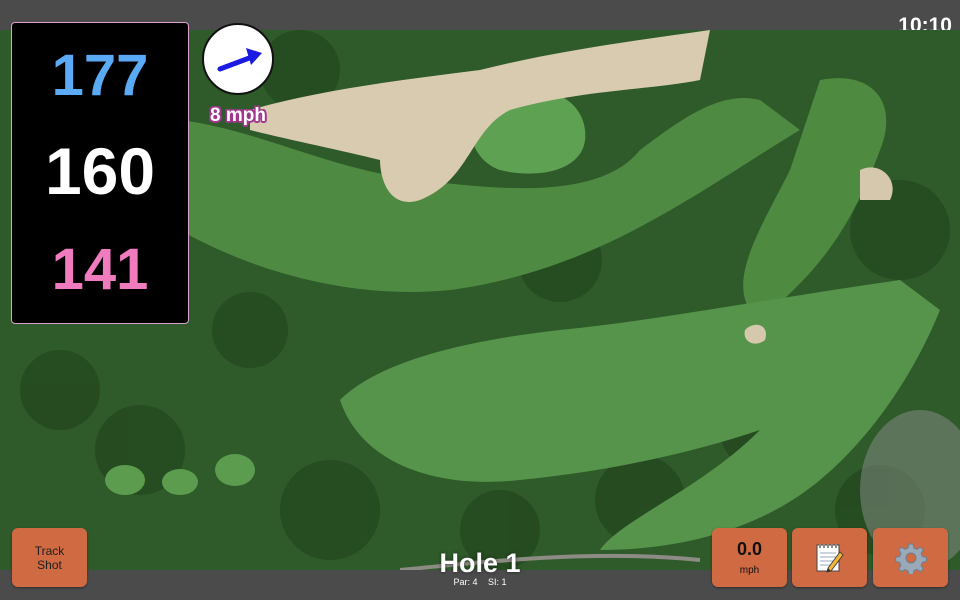  I want to click on distance-back: 177, so click(100, 75).